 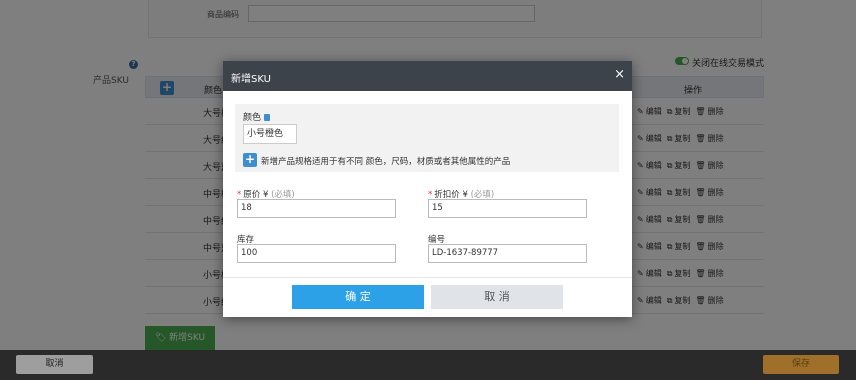 What do you see at coordinates (358, 297) in the screenshot?
I see `confirm-button: 确 定` at bounding box center [358, 297].